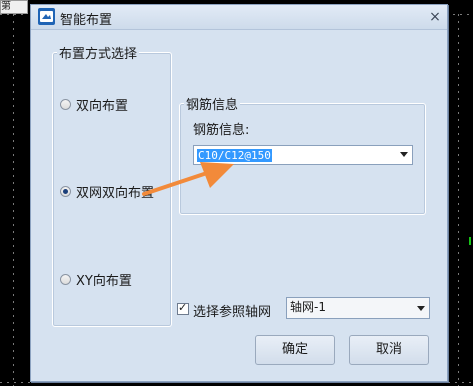 This screenshot has width=473, height=386. Describe the element at coordinates (232, 310) in the screenshot. I see `reference-axis-label: 选择参照轴网` at that location.